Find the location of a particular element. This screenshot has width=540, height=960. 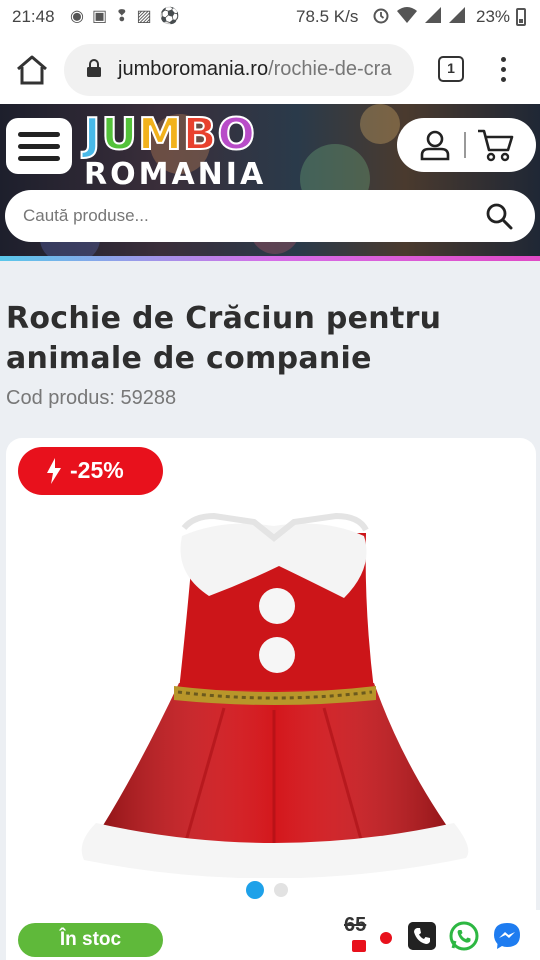

url-domain: jumboromania.ro is located at coordinates (193, 69).